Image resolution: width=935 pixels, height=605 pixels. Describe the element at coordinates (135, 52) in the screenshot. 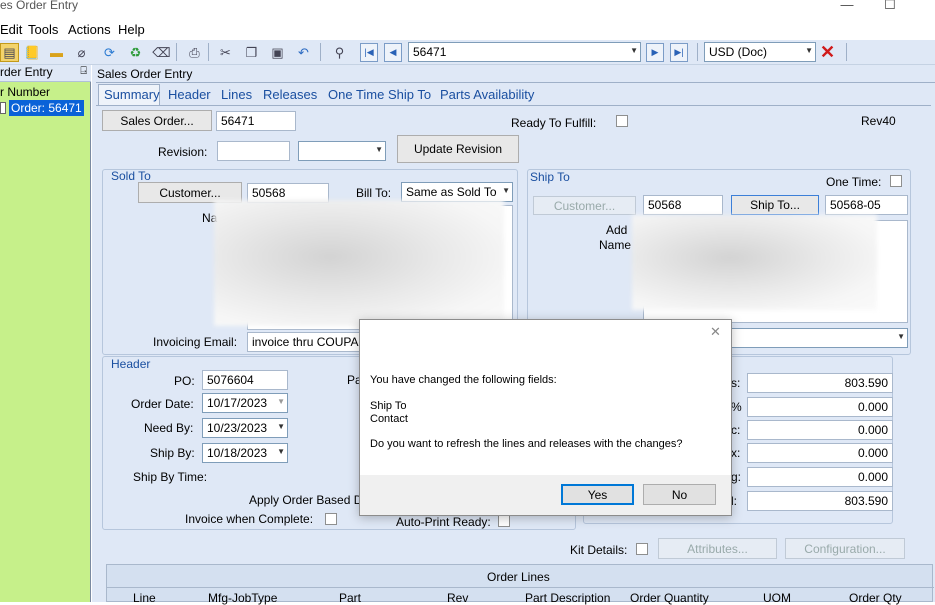

I see `recycle-icon: ♻` at that location.